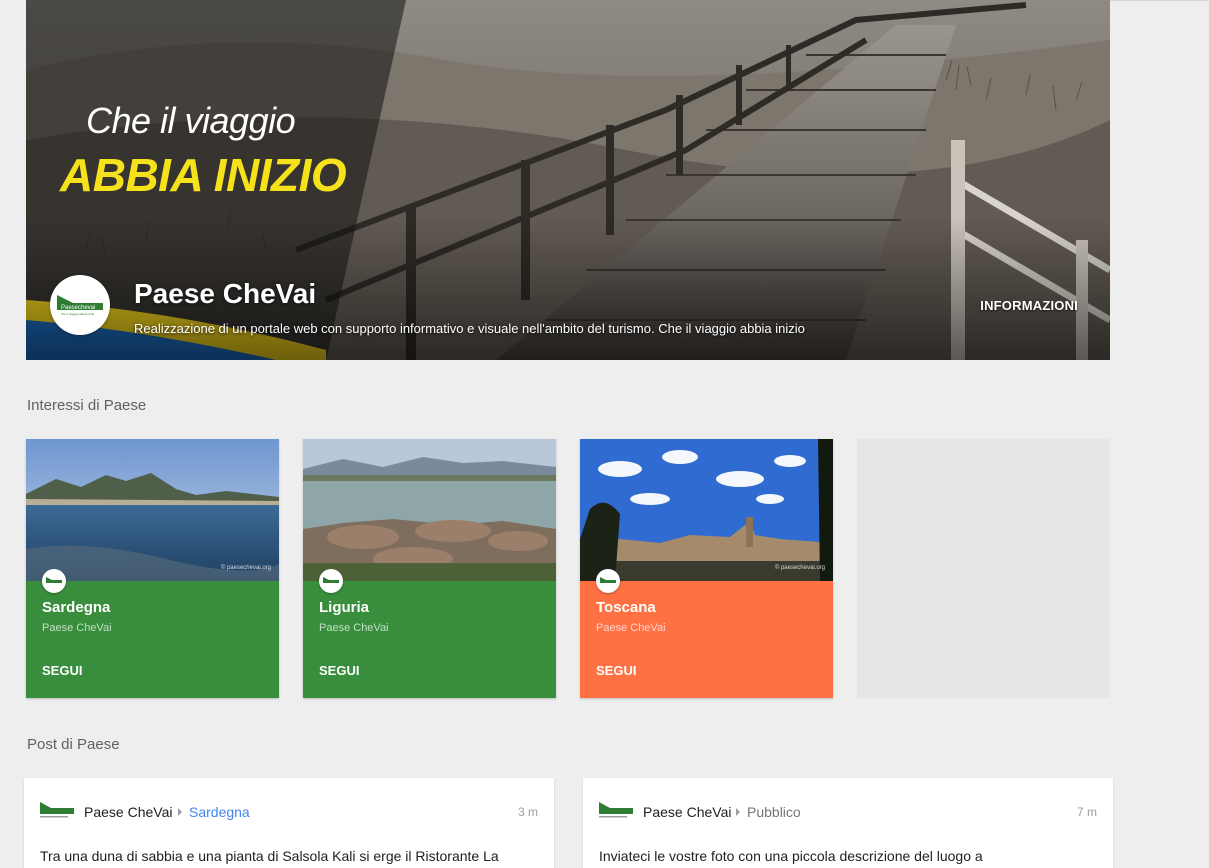  I want to click on collection-card-liguria: Liguria Paese CheVai SEGUI, so click(429, 568).